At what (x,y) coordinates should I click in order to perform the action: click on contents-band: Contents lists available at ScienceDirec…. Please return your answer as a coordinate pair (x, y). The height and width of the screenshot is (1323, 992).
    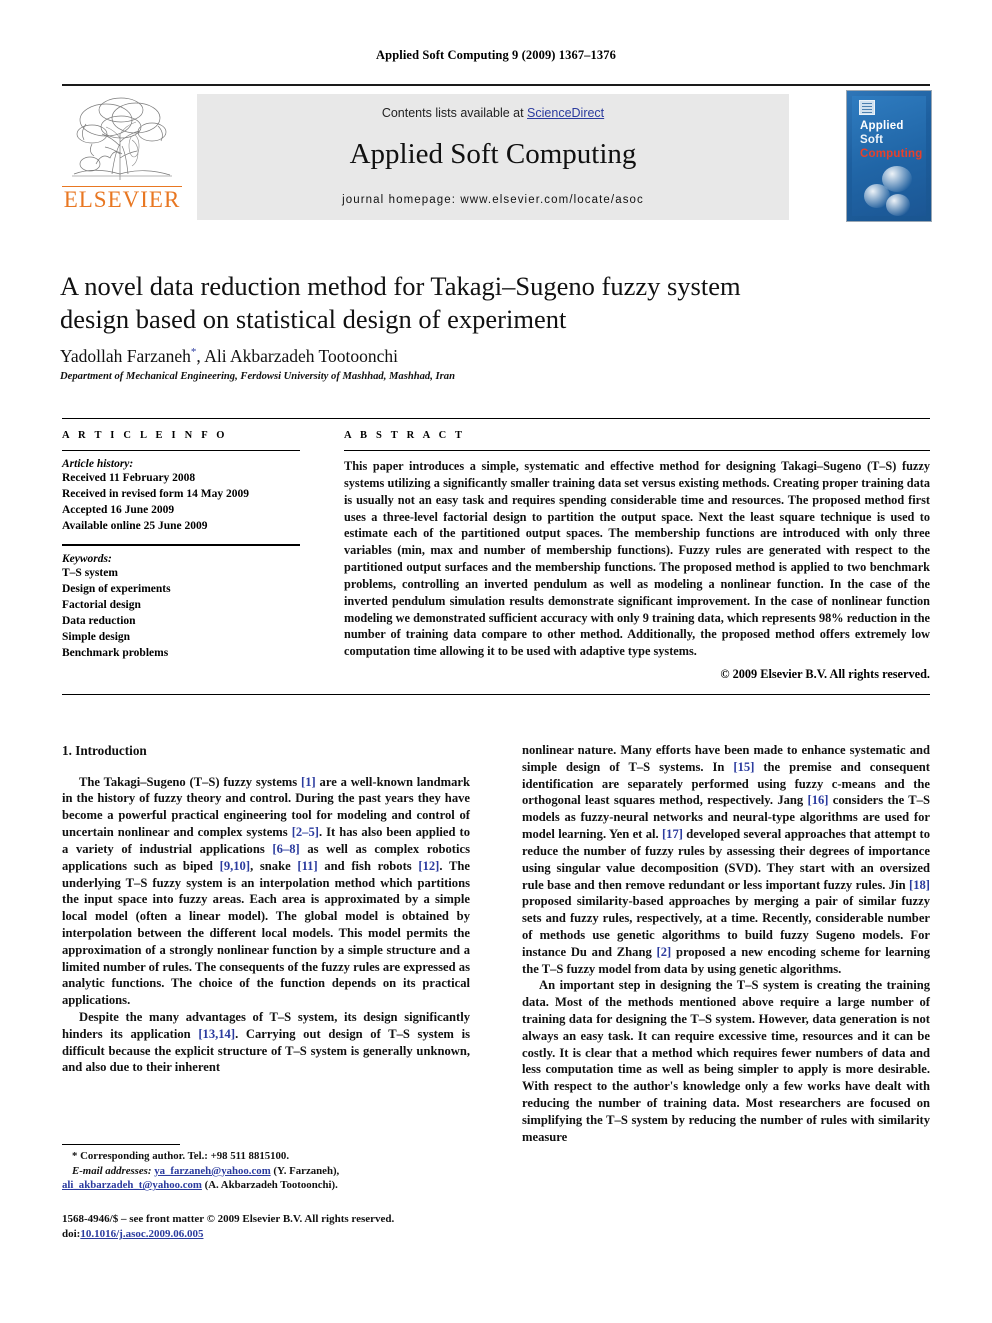
    Looking at the image, I should click on (493, 157).